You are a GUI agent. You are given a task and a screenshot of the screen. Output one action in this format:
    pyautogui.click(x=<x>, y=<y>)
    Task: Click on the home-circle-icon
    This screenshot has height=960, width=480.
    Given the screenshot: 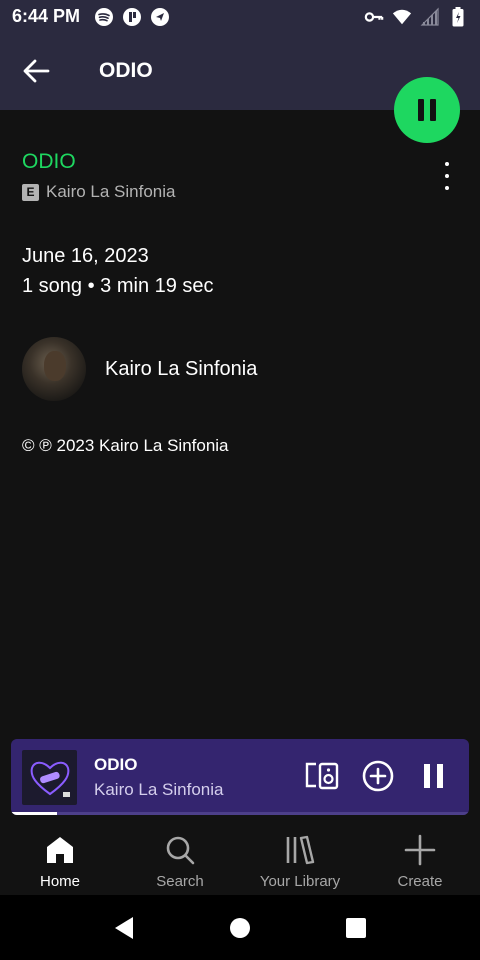 What is the action you would take?
    pyautogui.click(x=240, y=927)
    